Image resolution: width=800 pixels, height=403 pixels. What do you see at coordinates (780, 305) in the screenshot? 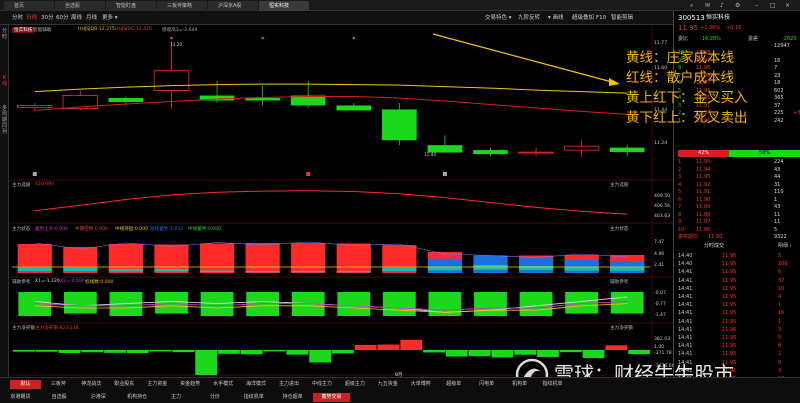
I see `trade-volume: 1` at bounding box center [780, 305].